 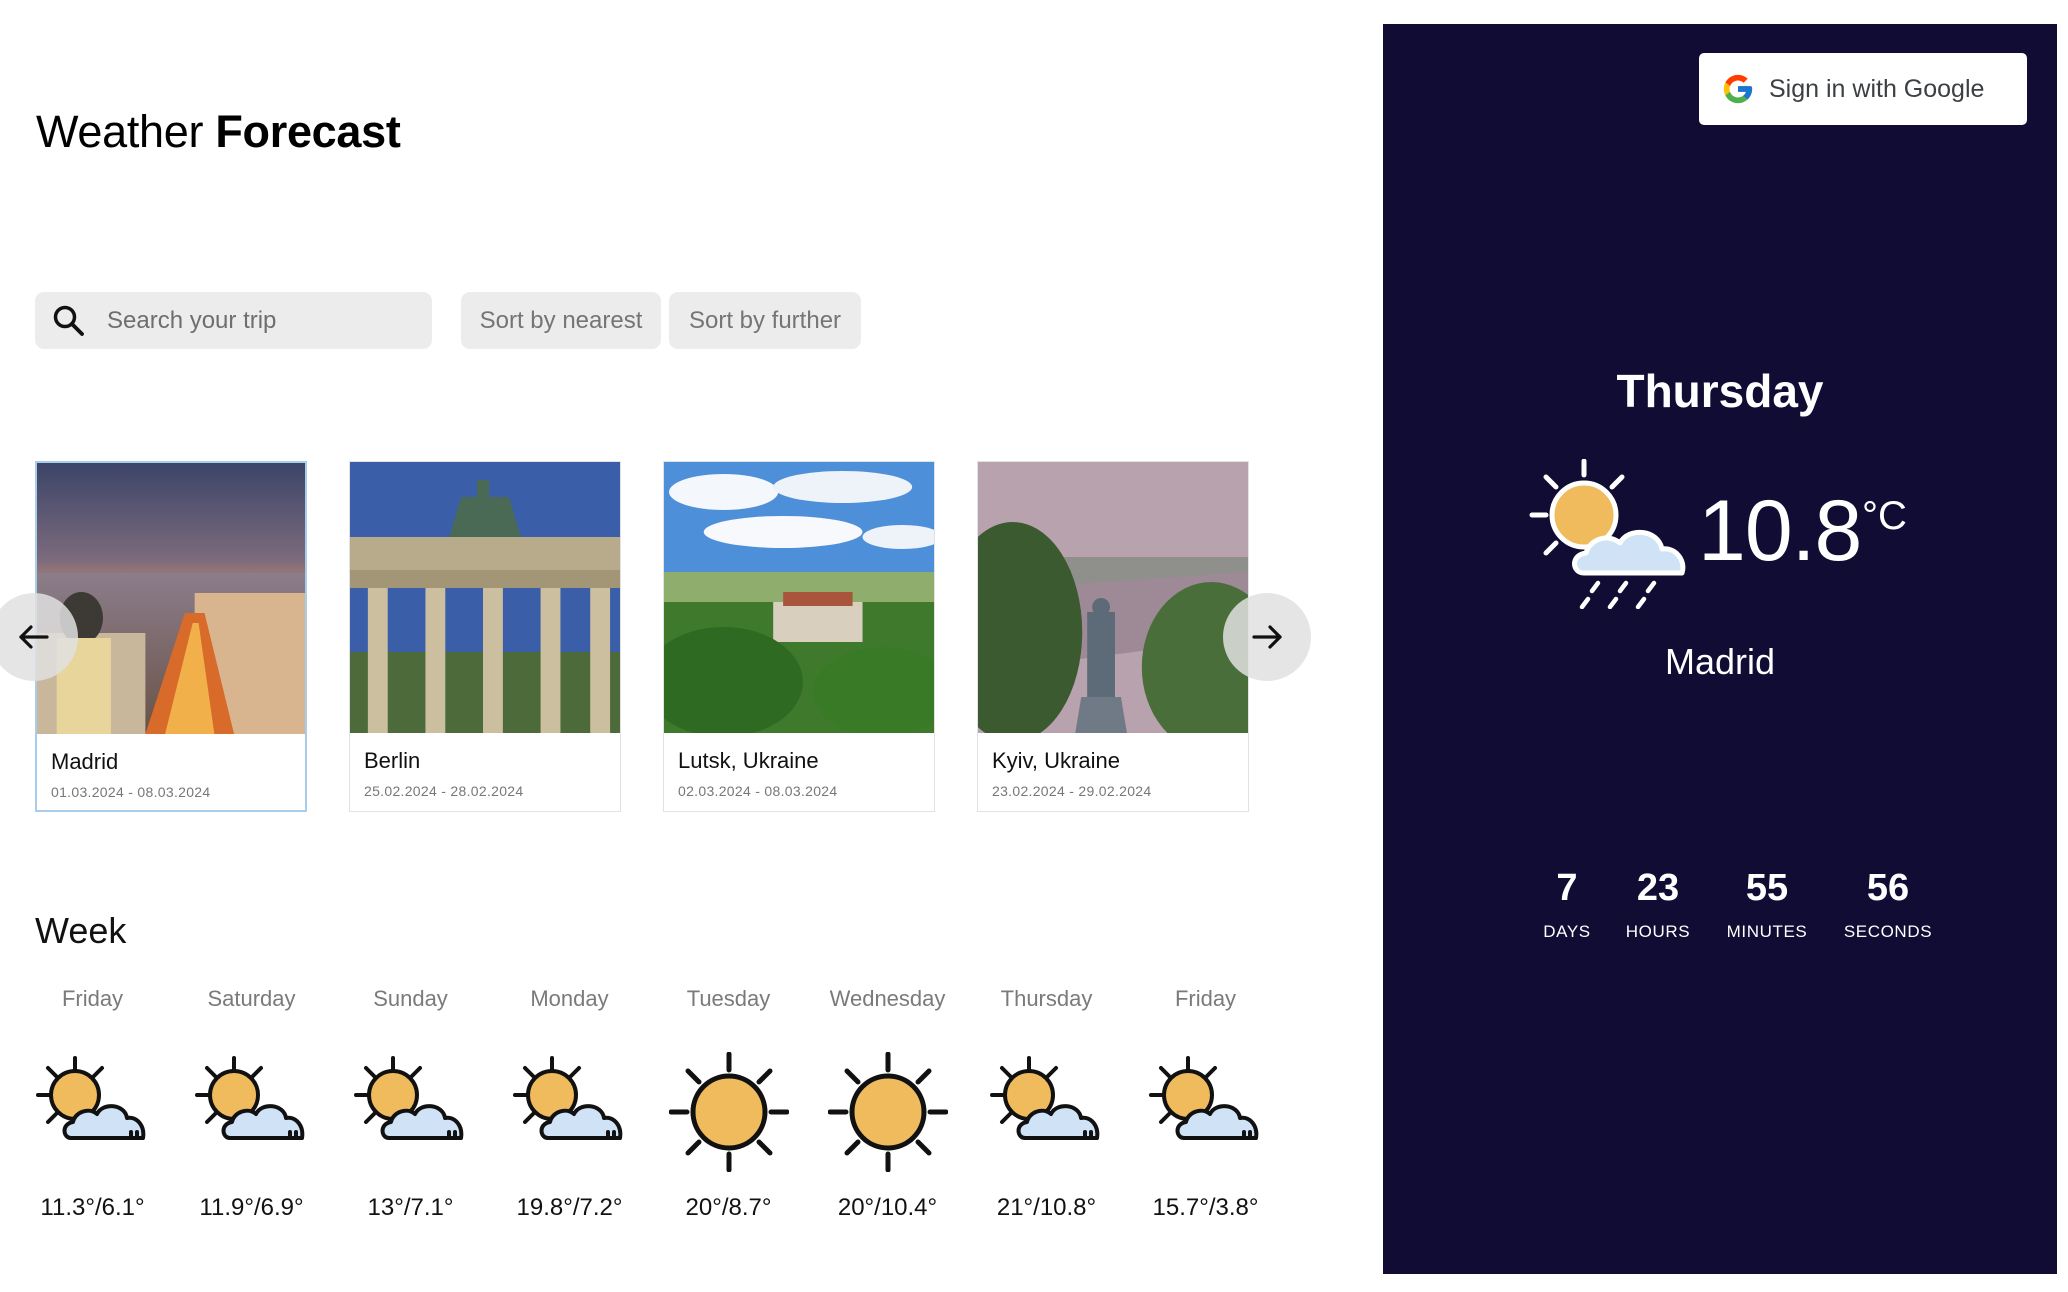 What do you see at coordinates (1767, 888) in the screenshot?
I see `countdown-value: 55` at bounding box center [1767, 888].